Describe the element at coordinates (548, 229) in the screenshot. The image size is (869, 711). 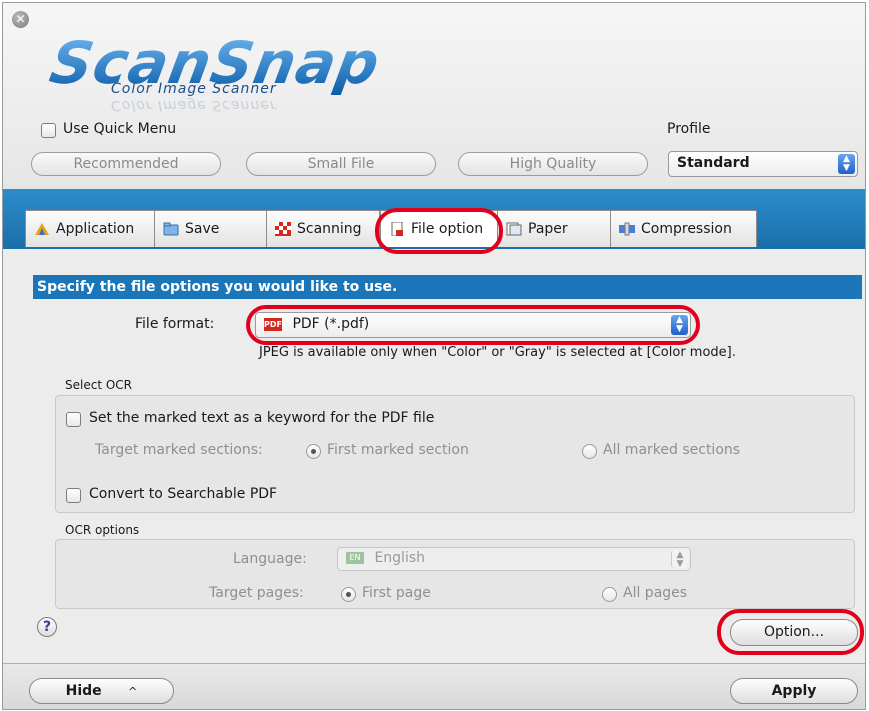
I see `tab-paper-label: Paper` at that location.